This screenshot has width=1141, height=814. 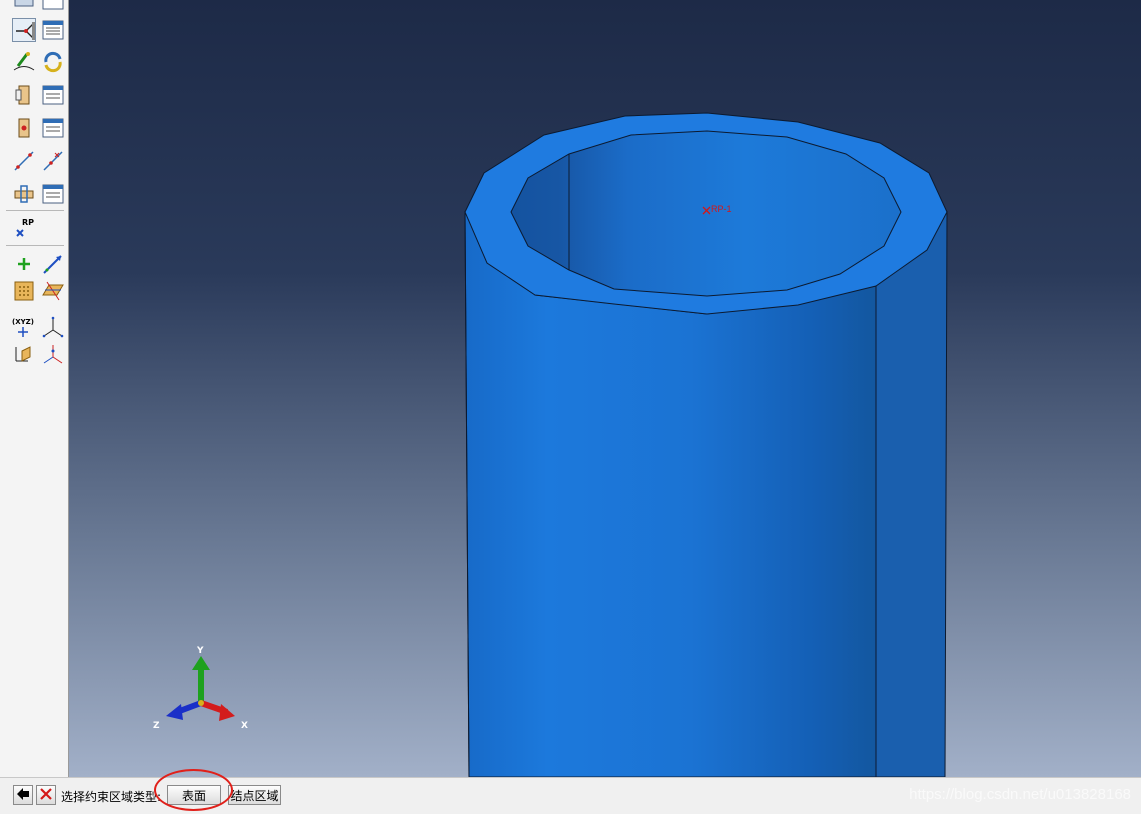 I want to click on close-icon, so click(x=46, y=795).